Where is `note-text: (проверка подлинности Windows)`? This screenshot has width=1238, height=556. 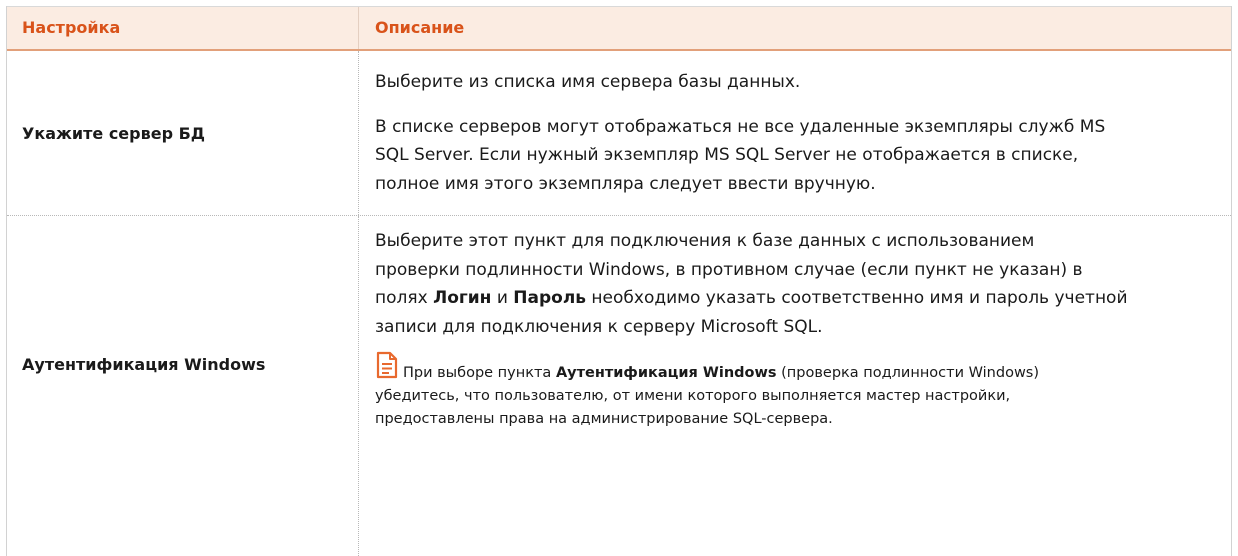
note-text: (проверка подлинности Windows) is located at coordinates (908, 373).